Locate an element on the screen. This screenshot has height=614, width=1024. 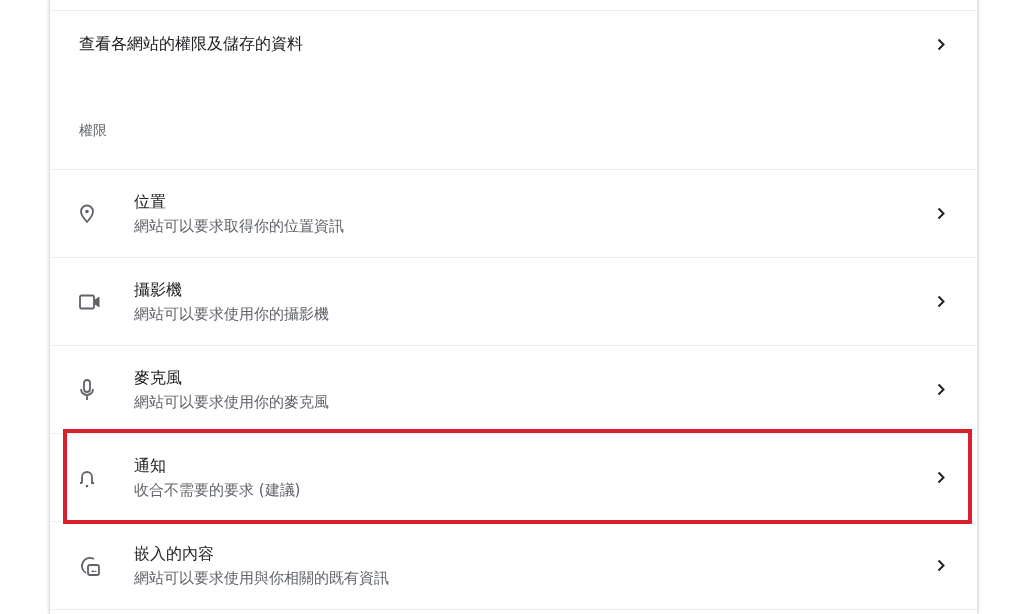
permission-row: 麥克風 網站可以要求使用你的麥克風 is located at coordinates (513, 390).